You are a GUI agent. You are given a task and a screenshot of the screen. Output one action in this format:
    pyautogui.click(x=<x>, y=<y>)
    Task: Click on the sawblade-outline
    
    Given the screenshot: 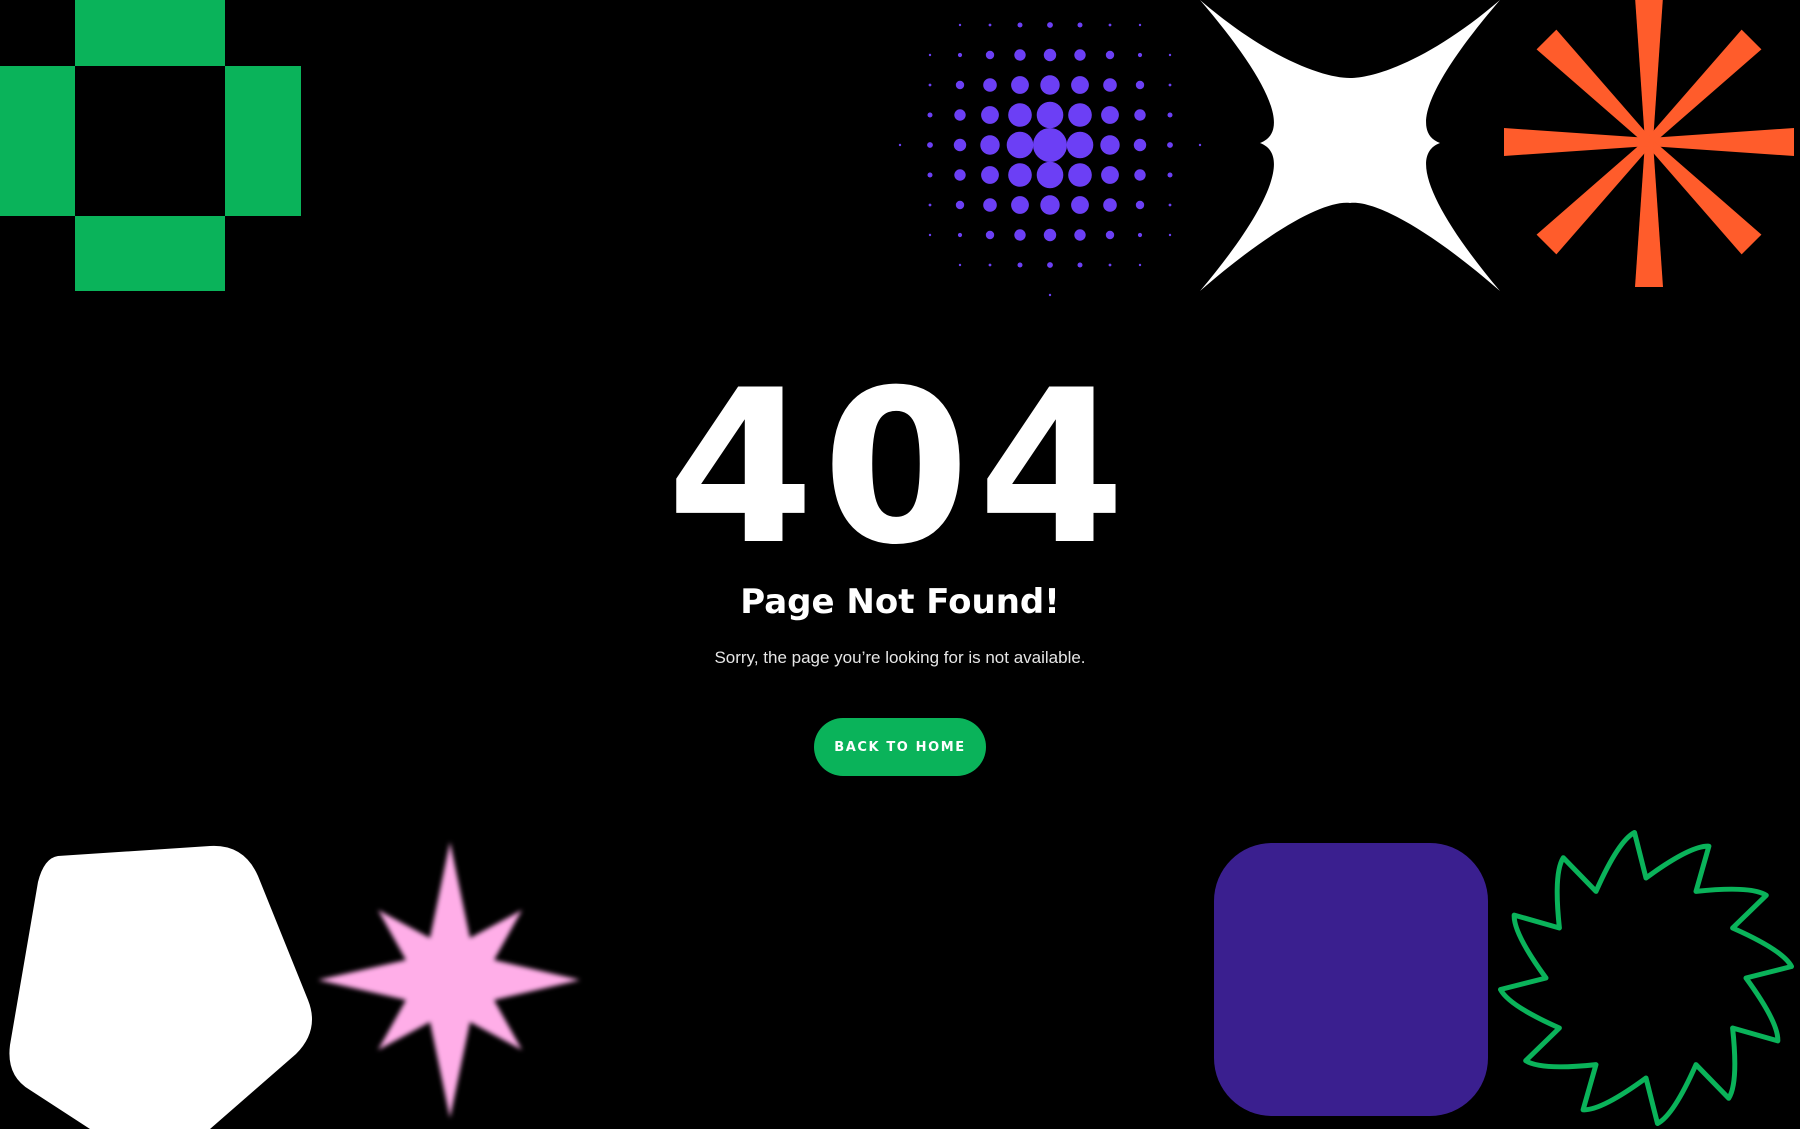 What is the action you would take?
    pyautogui.click(x=1646, y=978)
    